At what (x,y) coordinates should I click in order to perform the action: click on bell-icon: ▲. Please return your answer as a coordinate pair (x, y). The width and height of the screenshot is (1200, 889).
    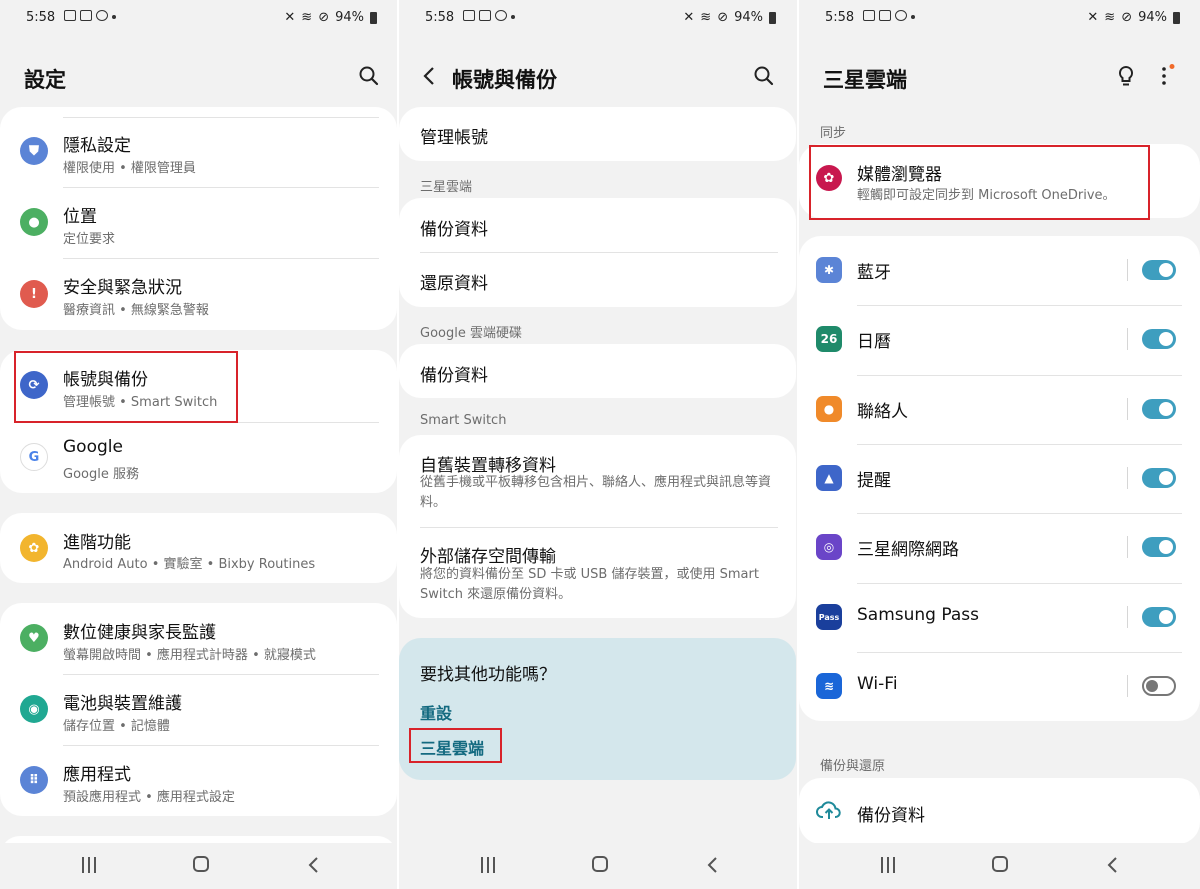
    Looking at the image, I should click on (829, 478).